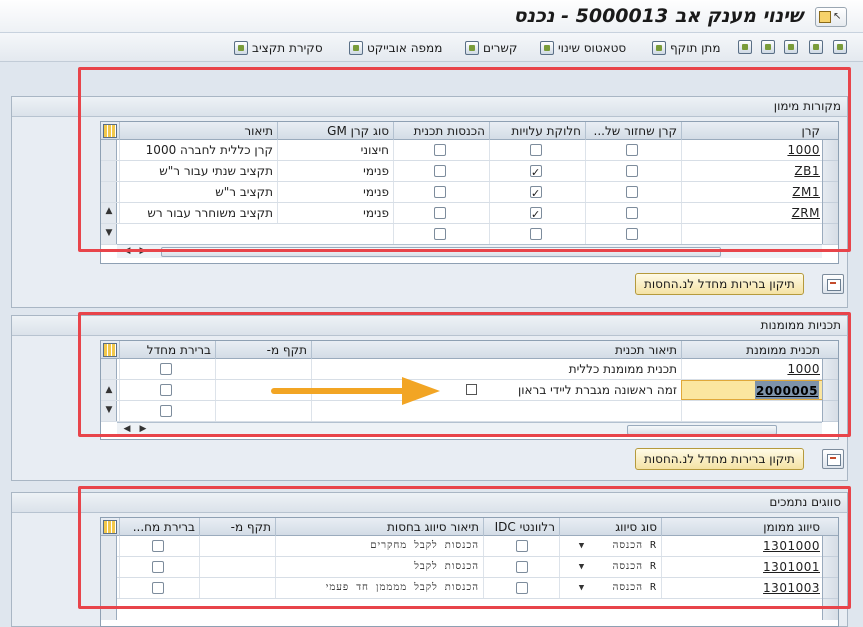  I want to click on glasses-icon, so click(768, 47).